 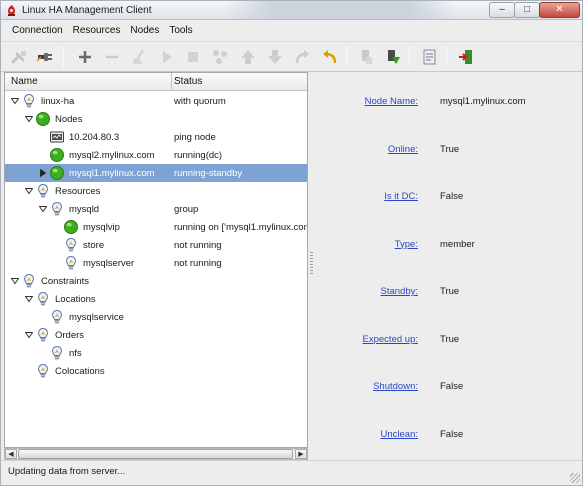 I want to click on remove-icon, so click(x=112, y=57).